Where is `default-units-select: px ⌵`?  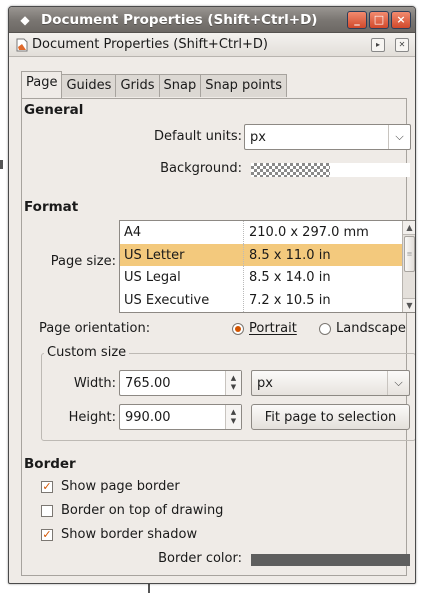 default-units-select: px ⌵ is located at coordinates (327, 137).